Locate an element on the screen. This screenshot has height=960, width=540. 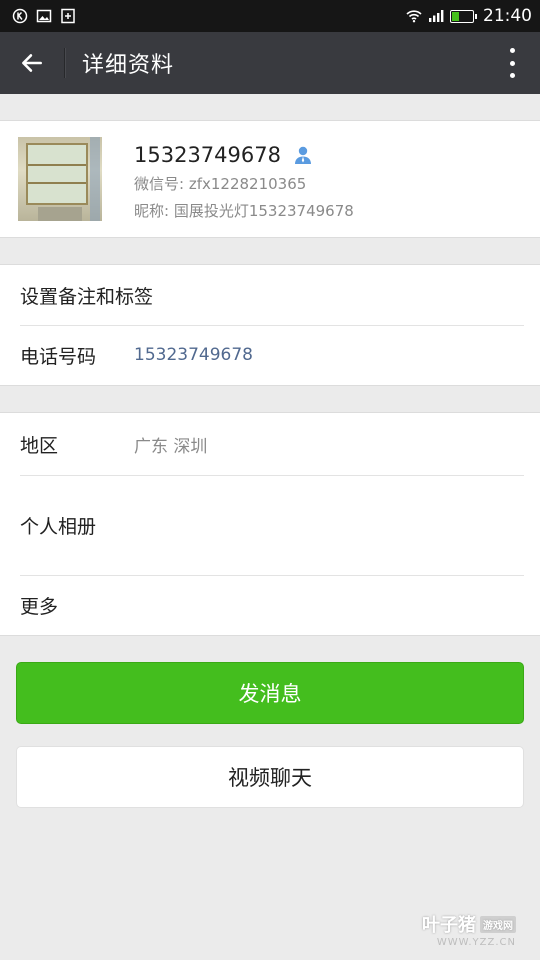
more-vertical-icon is located at coordinates (512, 50).